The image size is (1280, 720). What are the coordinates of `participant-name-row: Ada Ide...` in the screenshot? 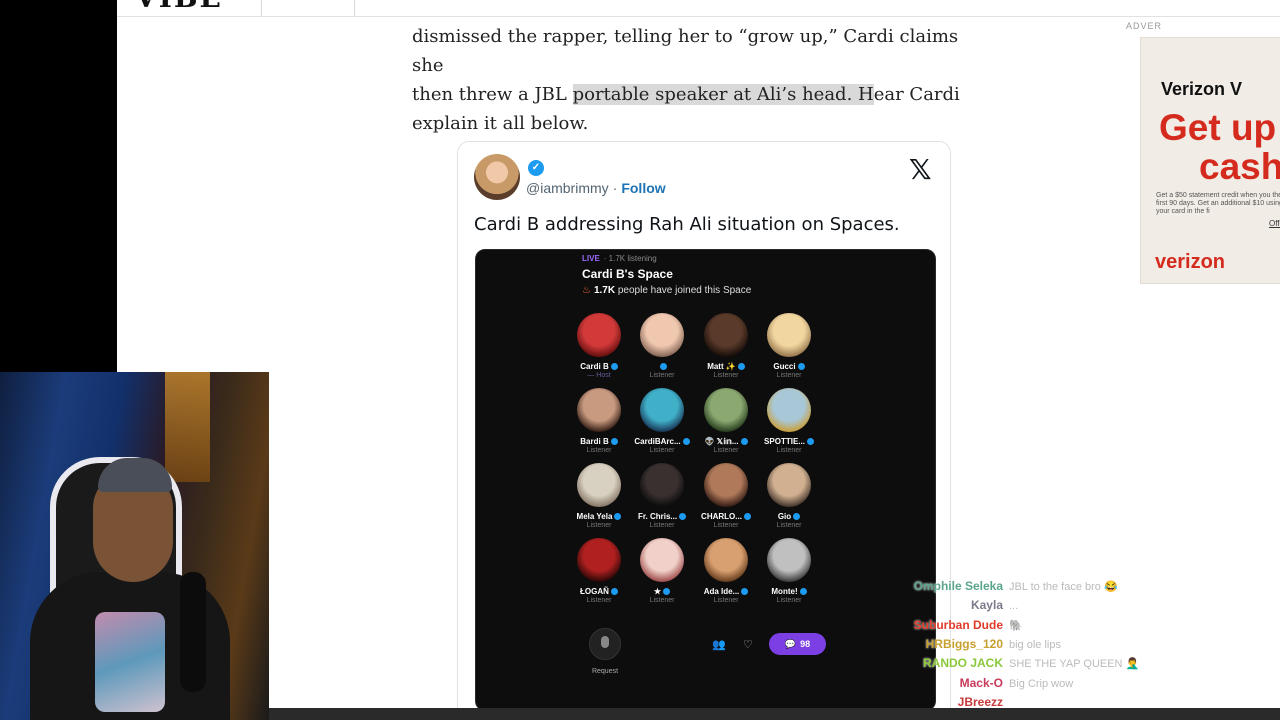 It's located at (726, 591).